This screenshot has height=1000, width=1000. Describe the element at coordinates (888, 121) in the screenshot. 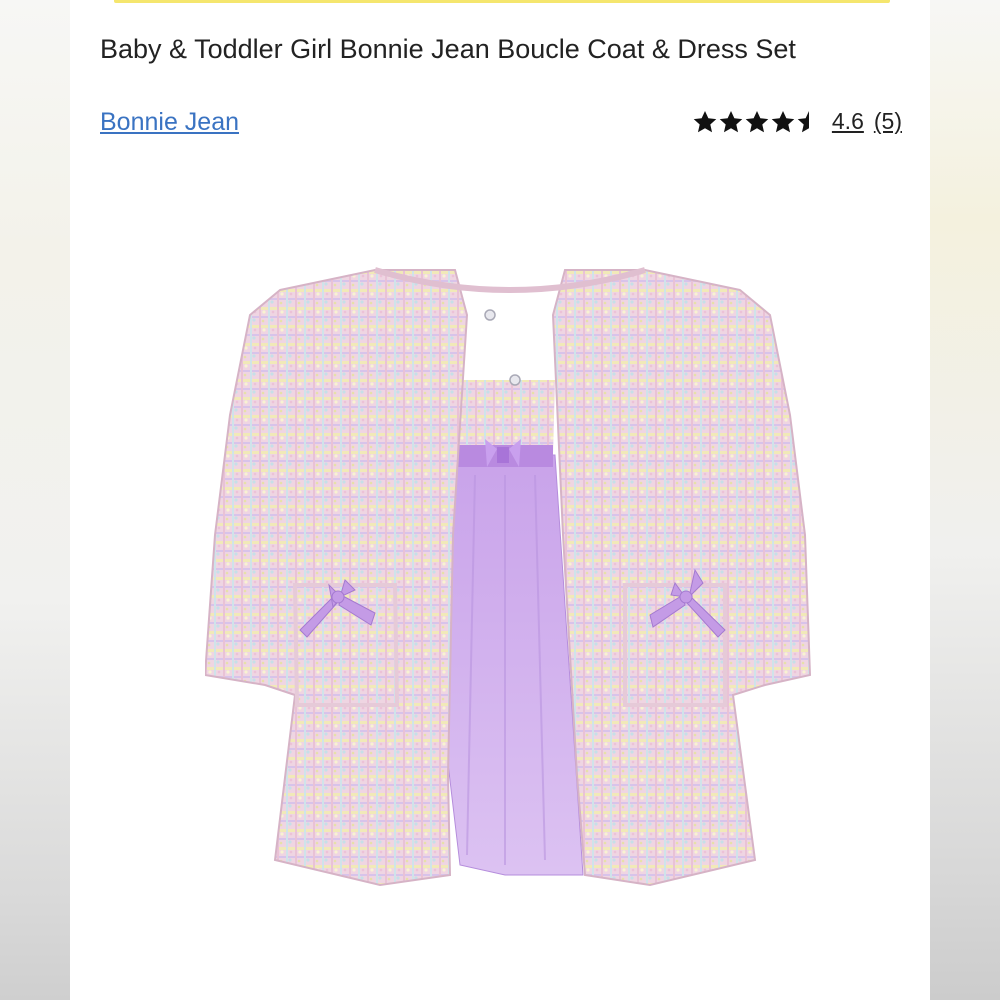

I see `review-count-link: (5)` at that location.